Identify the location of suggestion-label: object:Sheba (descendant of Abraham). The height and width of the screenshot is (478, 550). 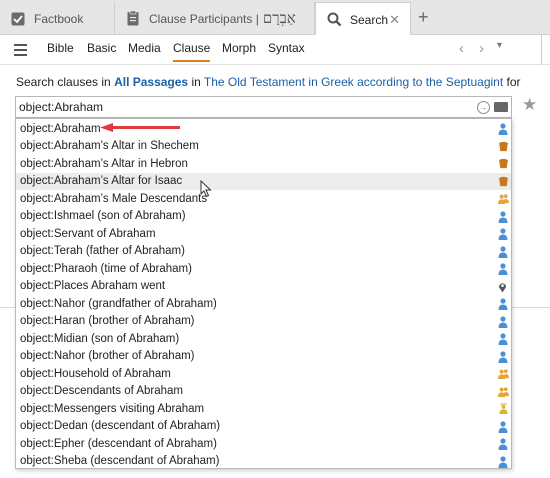
(120, 461).